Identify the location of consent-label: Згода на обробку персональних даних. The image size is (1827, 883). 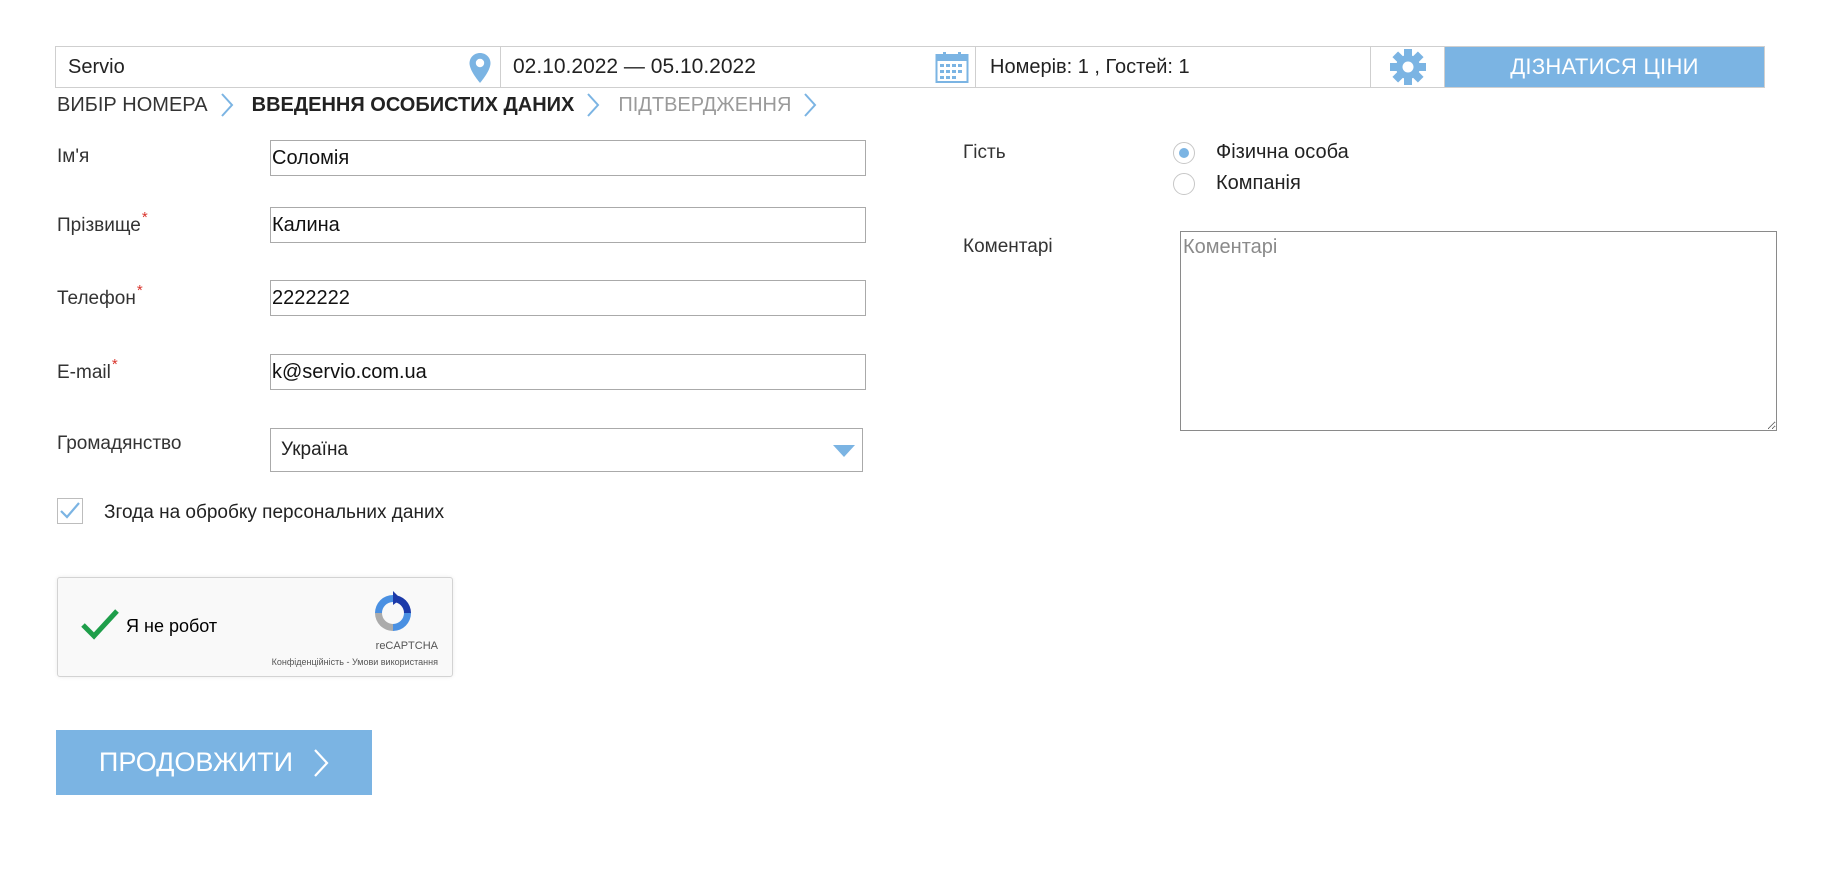
(274, 512).